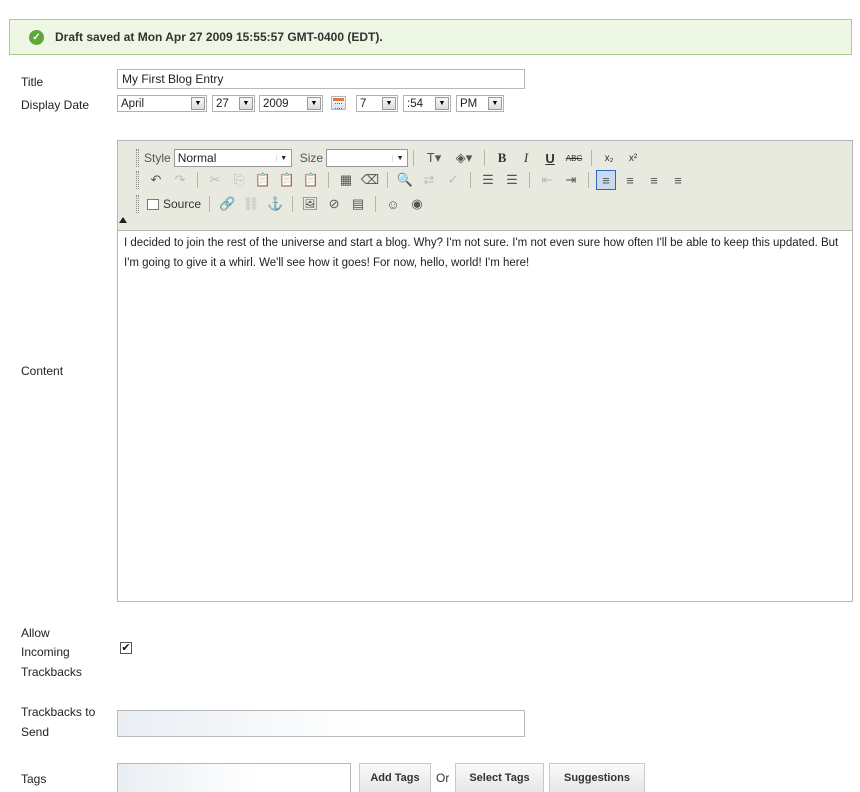 The height and width of the screenshot is (792, 860). I want to click on paste-word-icon: 📋, so click(311, 180).